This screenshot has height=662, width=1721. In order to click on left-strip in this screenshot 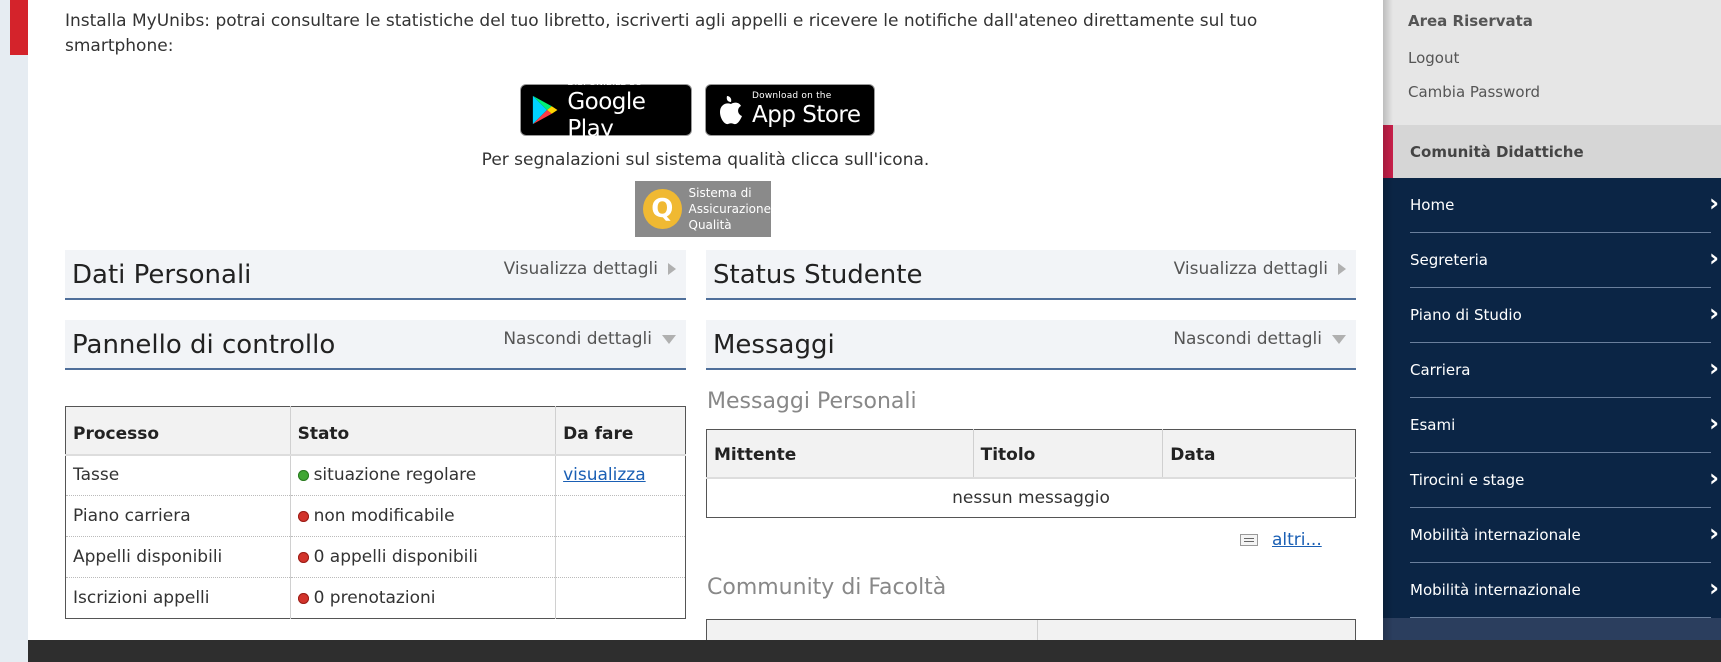, I will do `click(14, 331)`.